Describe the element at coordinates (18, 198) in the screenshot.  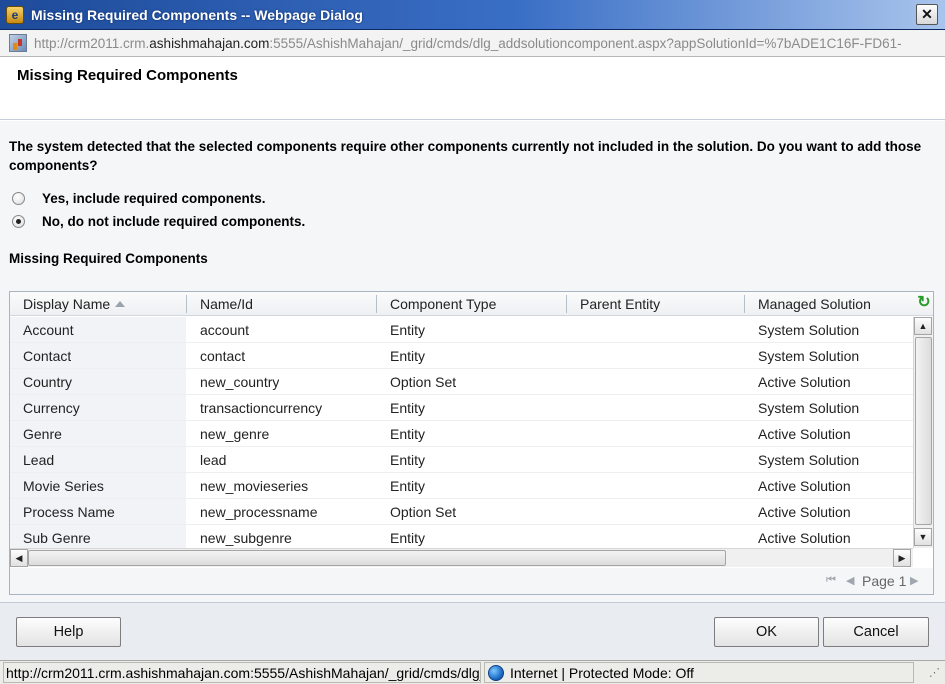
I see `radio-include` at that location.